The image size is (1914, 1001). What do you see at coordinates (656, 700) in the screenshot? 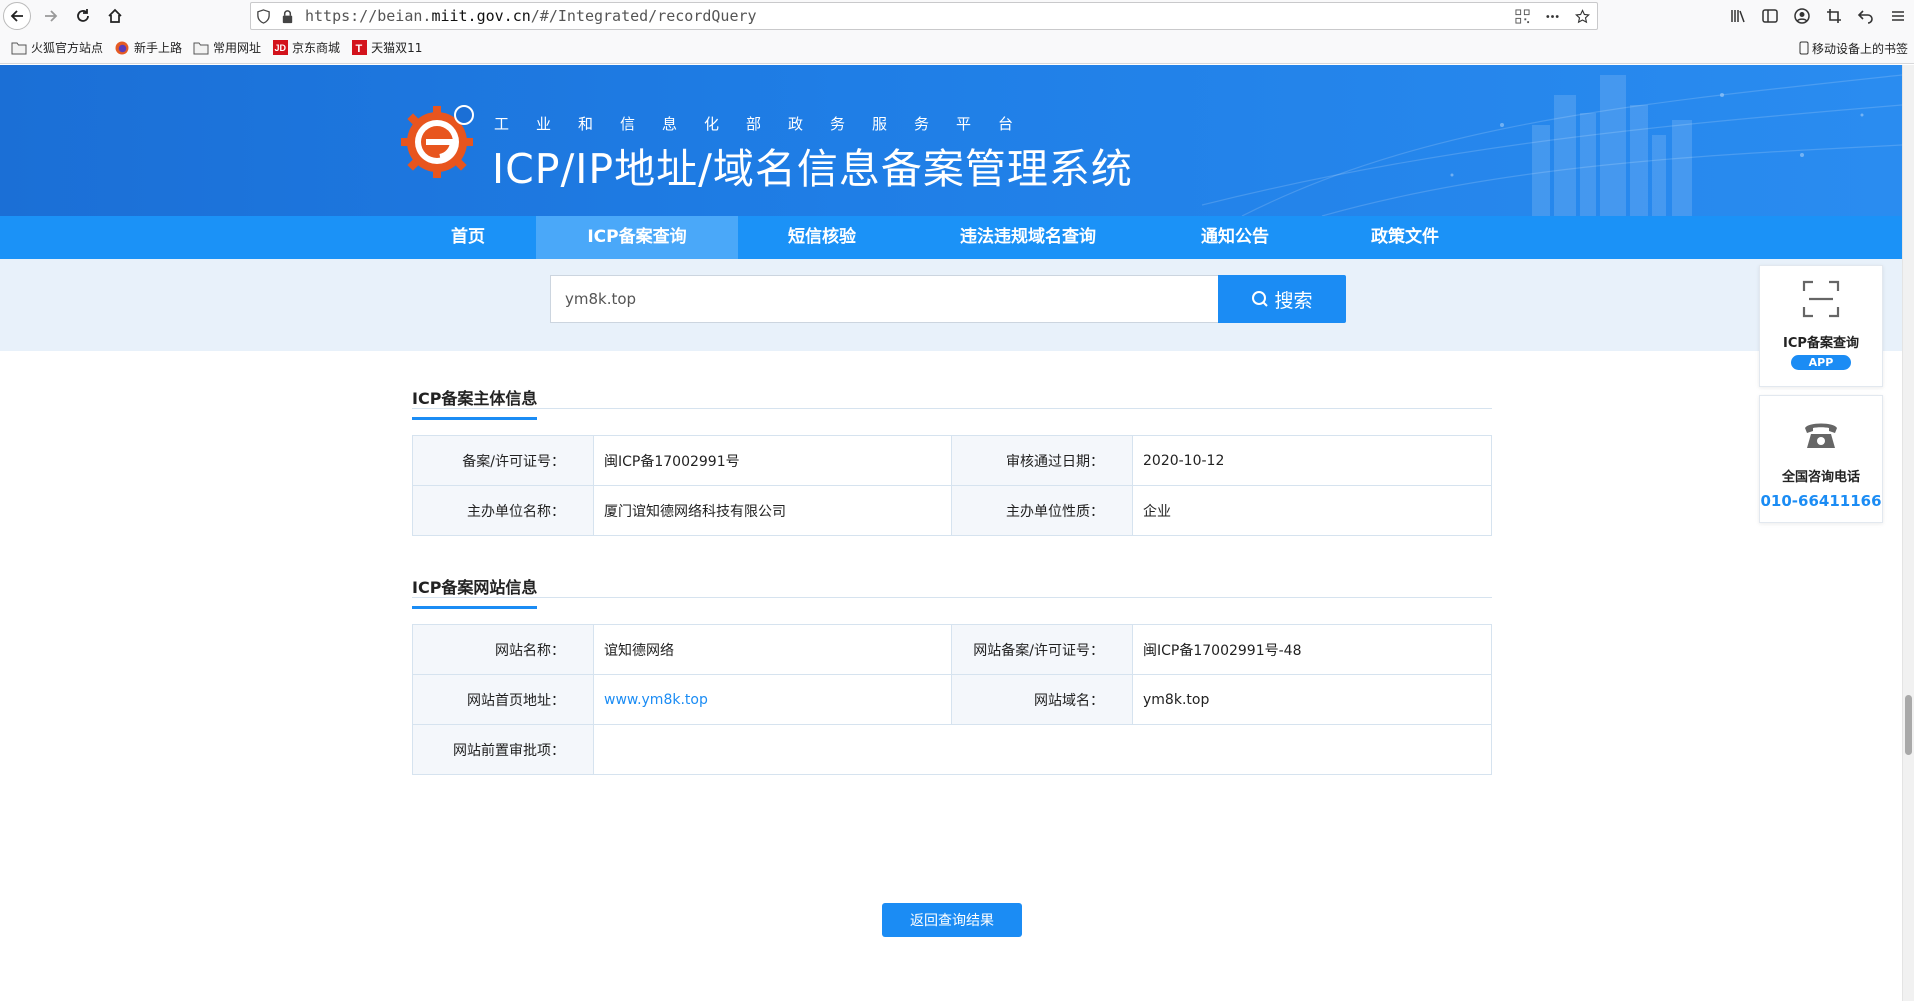
I see `homepage-link: www.ym8k.top` at bounding box center [656, 700].